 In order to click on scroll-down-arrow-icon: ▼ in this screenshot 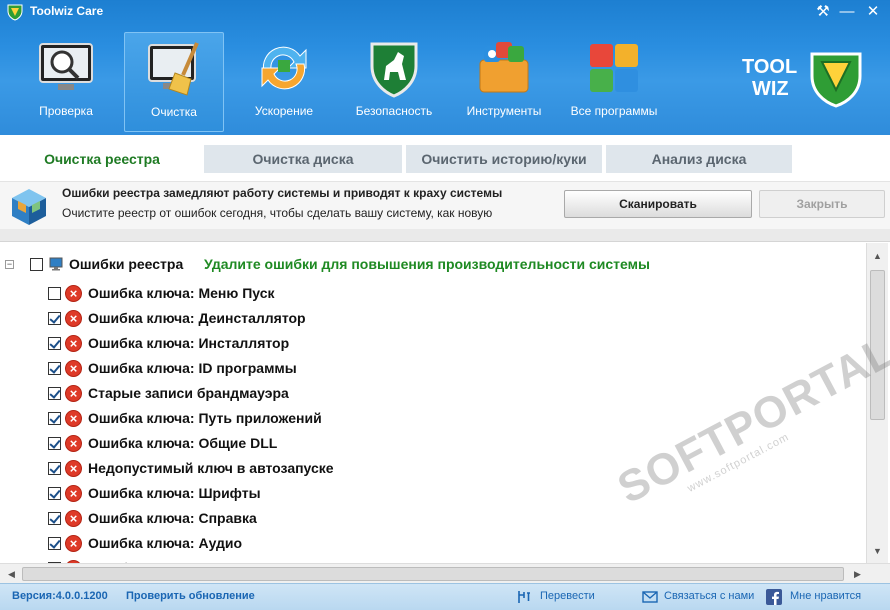, I will do `click(877, 551)`.